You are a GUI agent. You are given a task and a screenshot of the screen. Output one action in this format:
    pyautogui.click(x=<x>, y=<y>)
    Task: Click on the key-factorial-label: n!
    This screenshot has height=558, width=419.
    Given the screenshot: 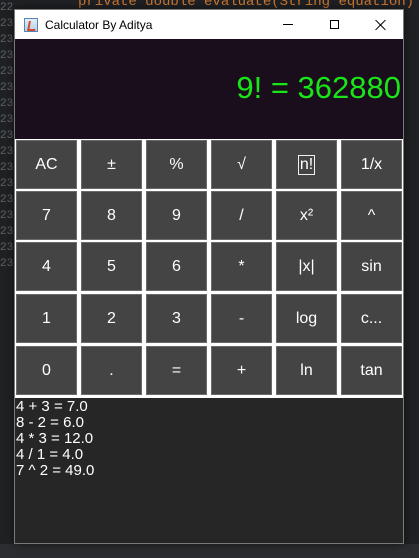 What is the action you would take?
    pyautogui.click(x=306, y=164)
    